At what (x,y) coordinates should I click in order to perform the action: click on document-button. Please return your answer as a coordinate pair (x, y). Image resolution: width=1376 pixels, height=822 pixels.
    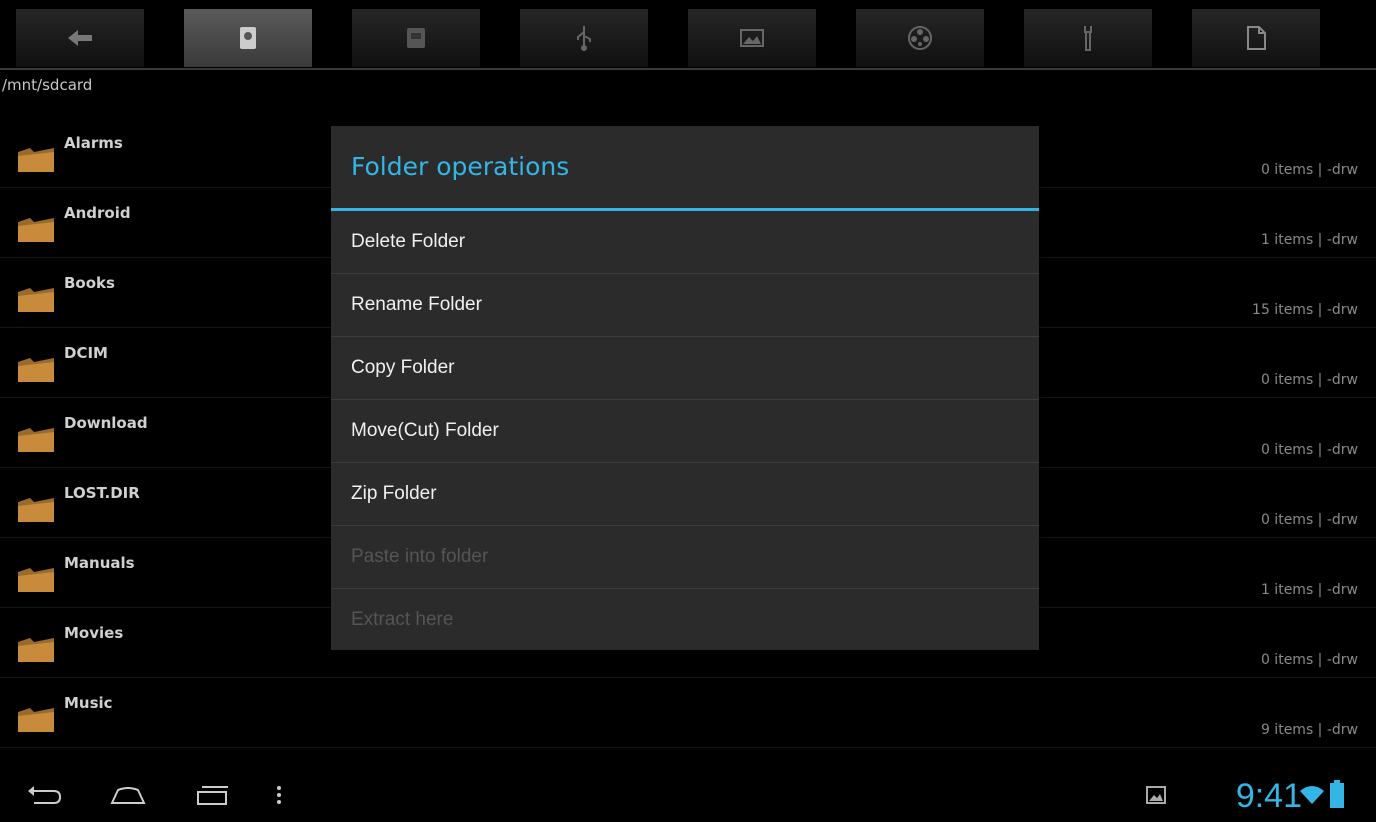
    Looking at the image, I should click on (1256, 38).